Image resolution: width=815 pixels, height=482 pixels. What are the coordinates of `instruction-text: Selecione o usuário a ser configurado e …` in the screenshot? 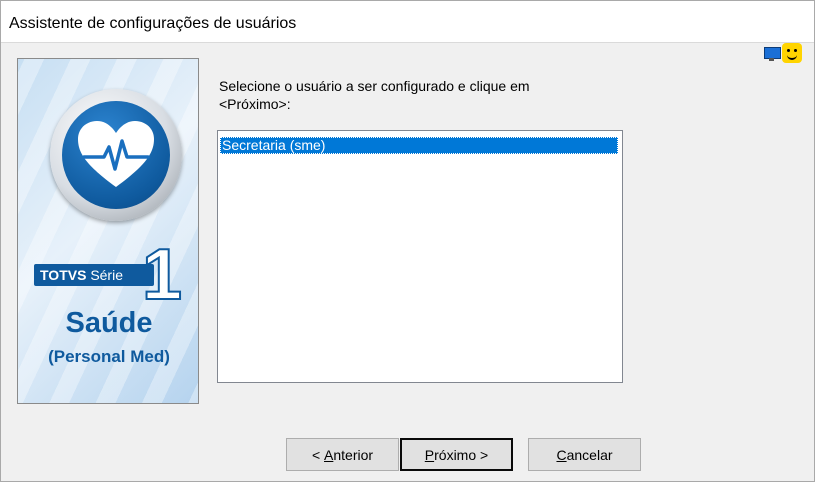 It's located at (419, 95).